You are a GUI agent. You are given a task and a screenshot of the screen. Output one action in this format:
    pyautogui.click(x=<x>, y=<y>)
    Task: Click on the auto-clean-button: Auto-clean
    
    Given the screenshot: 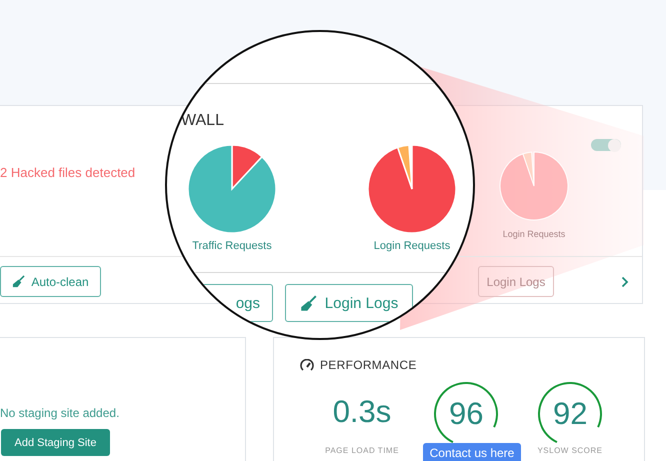 What is the action you would take?
    pyautogui.click(x=50, y=281)
    